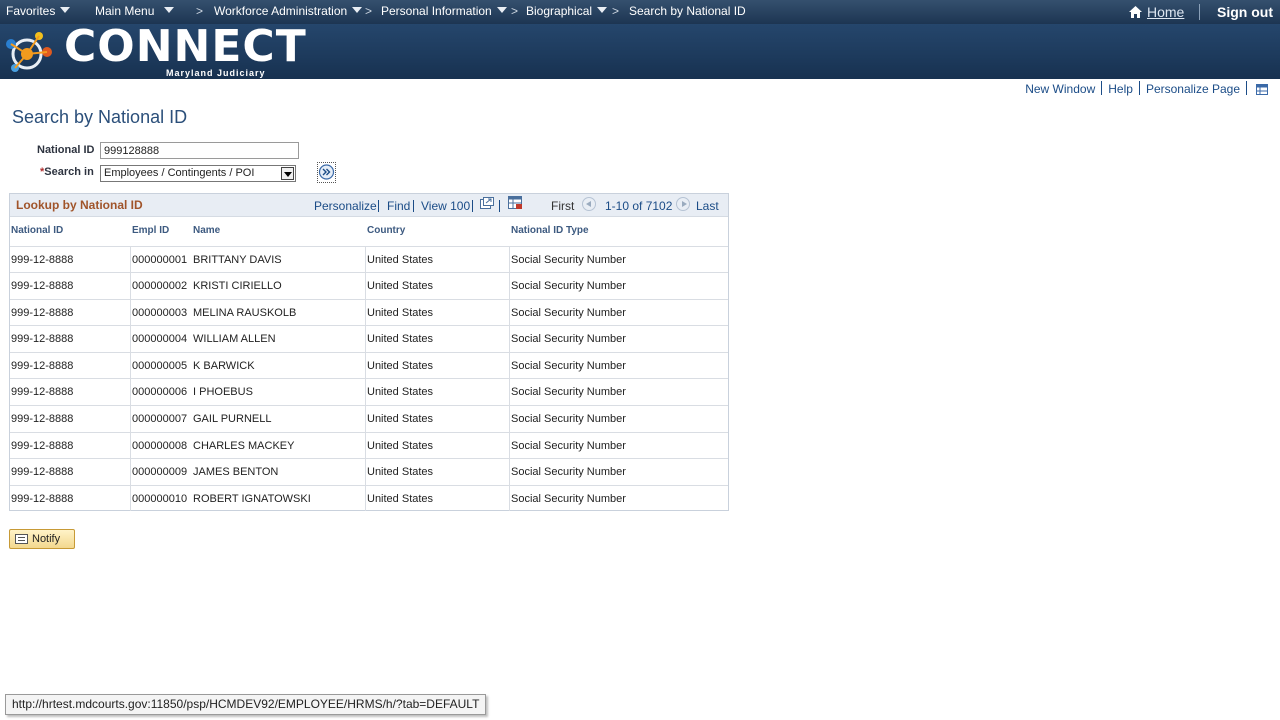 The width and height of the screenshot is (1280, 720). Describe the element at coordinates (160, 499) in the screenshot. I see `cell-empl-id: 000000010` at that location.